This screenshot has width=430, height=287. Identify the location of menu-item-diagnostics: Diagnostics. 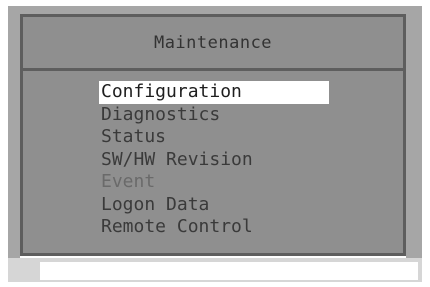
(214, 115).